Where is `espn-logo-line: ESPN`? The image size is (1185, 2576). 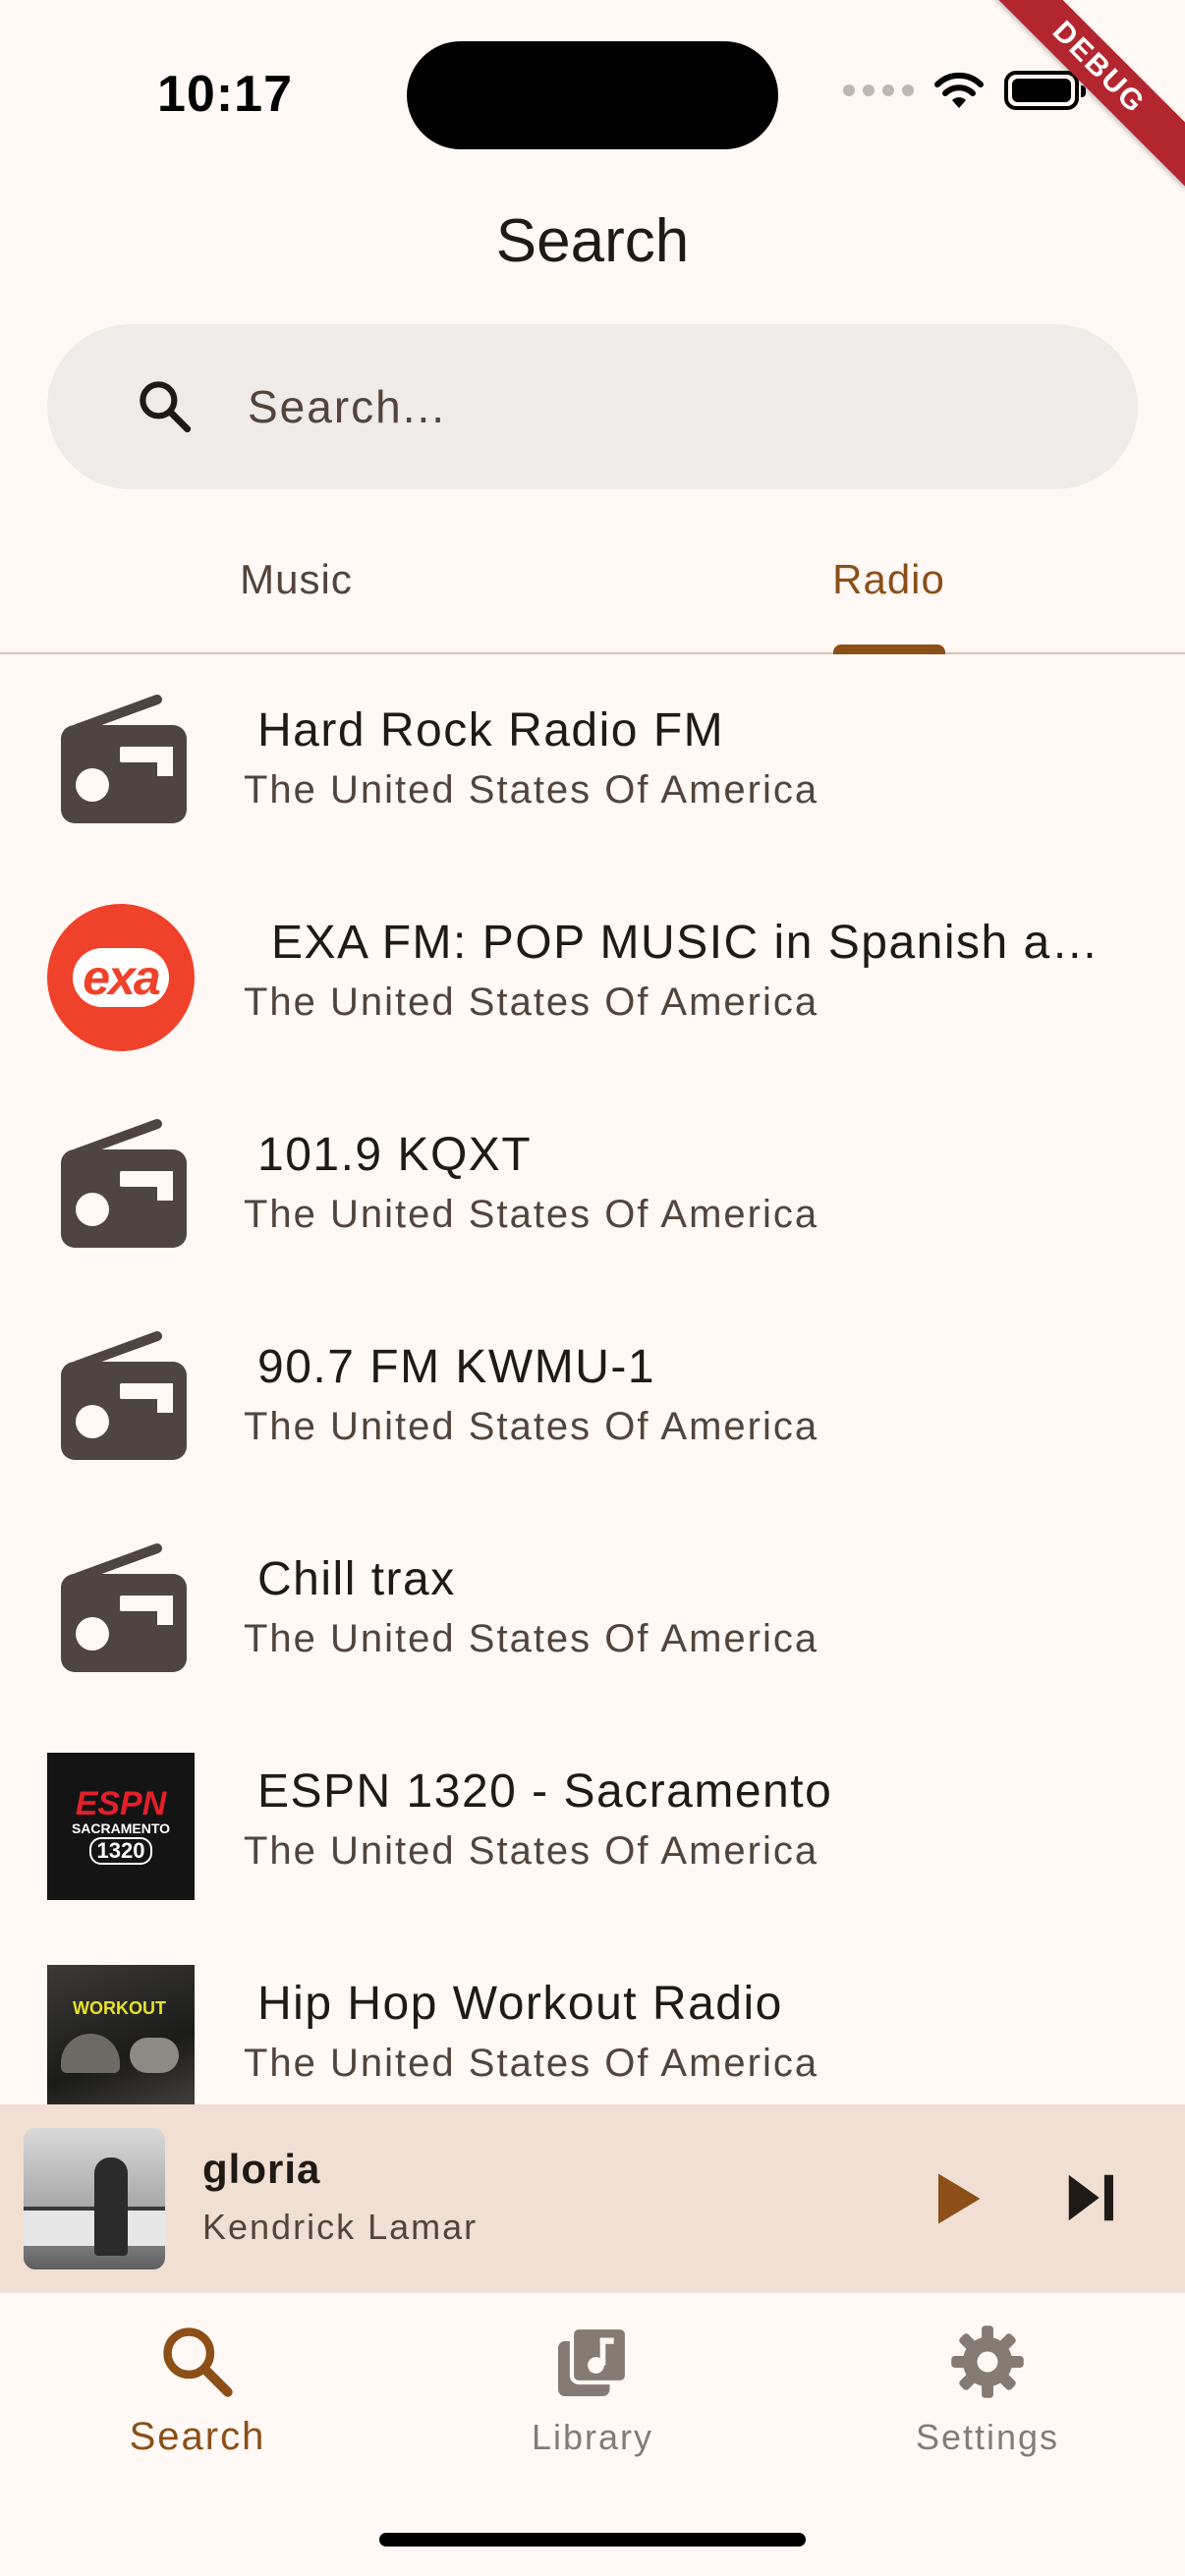
espn-logo-line: ESPN is located at coordinates (121, 1803).